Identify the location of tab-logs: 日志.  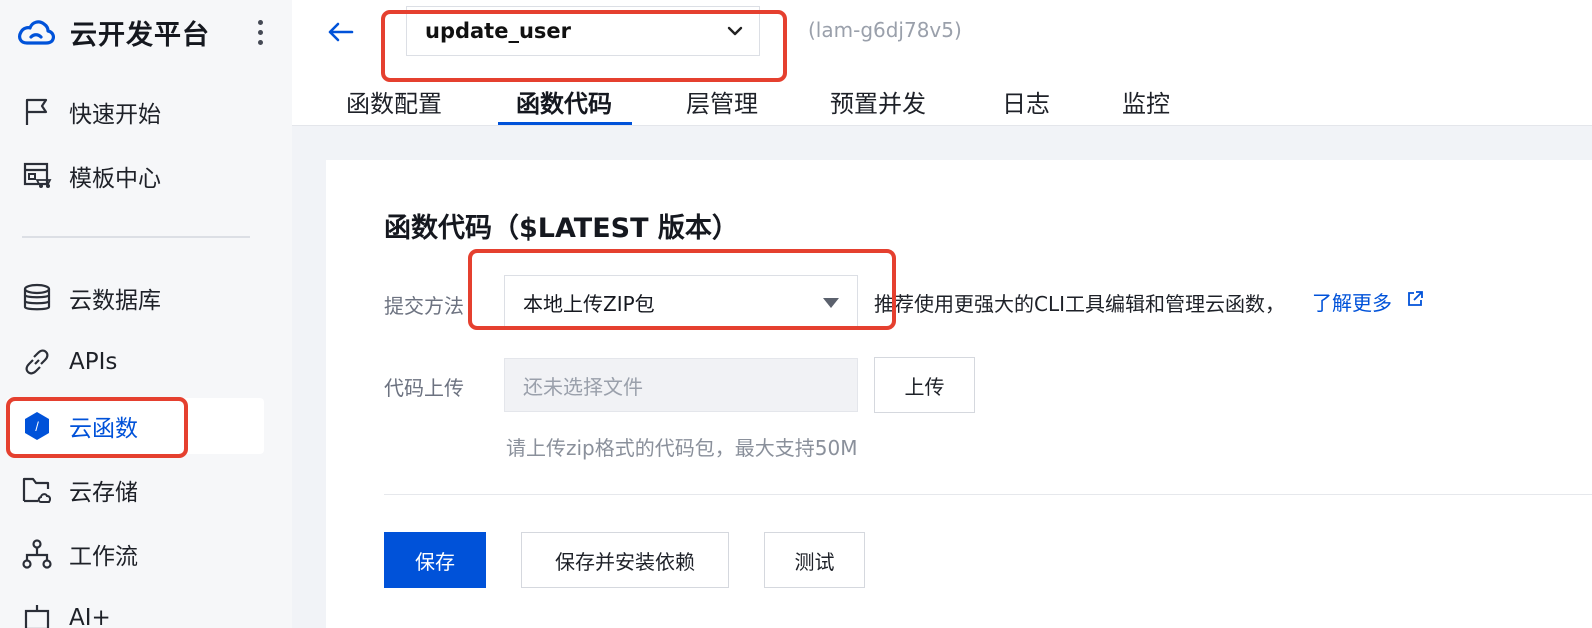
(1026, 101).